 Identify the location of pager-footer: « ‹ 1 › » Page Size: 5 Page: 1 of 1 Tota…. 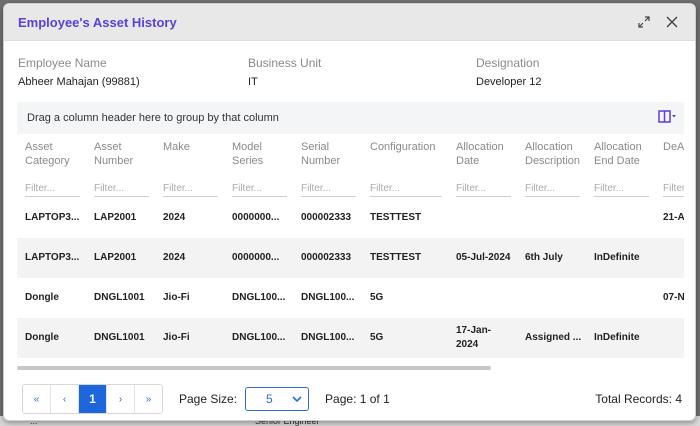
(352, 399).